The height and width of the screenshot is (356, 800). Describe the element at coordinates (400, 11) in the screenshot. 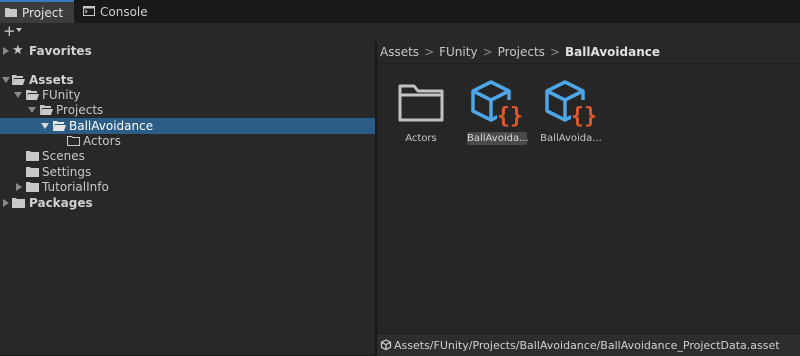

I see `tab-bar: Project Console` at that location.